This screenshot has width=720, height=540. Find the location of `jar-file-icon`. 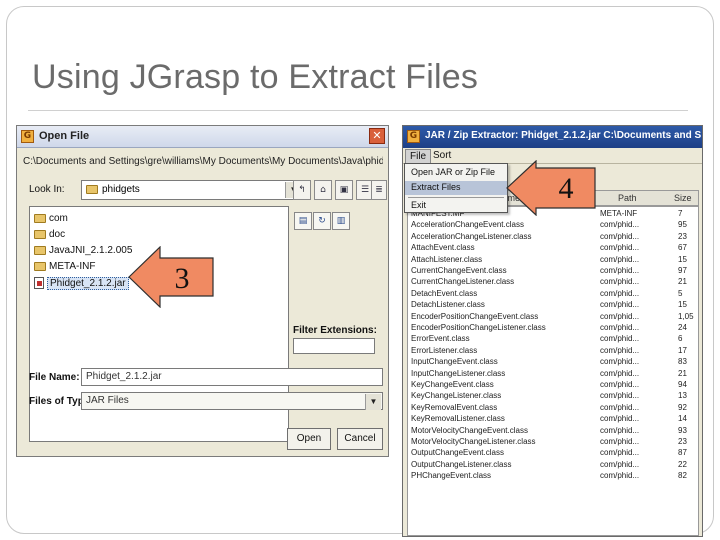

jar-file-icon is located at coordinates (39, 283).